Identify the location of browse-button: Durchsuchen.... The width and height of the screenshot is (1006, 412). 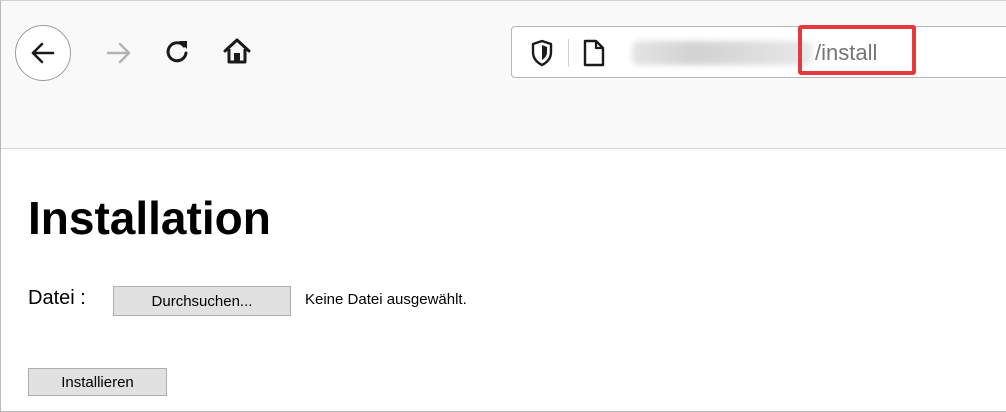
(202, 301).